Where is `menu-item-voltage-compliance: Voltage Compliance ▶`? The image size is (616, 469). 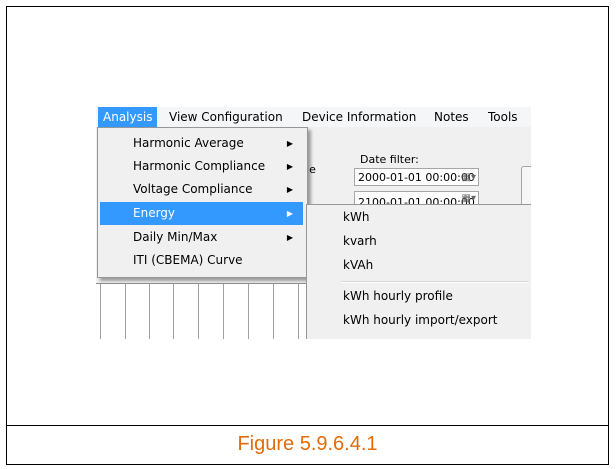 menu-item-voltage-compliance: Voltage Compliance ▶ is located at coordinates (201, 189).